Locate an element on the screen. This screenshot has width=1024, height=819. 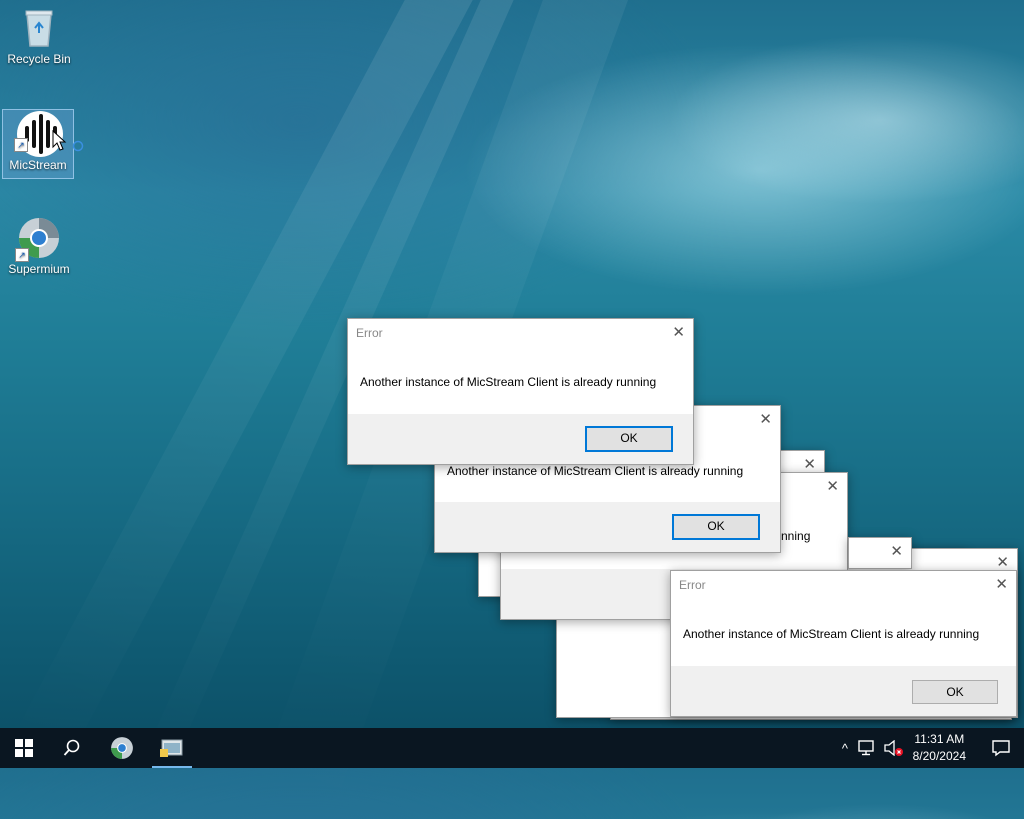
action-center-button is located at coordinates (1001, 748).